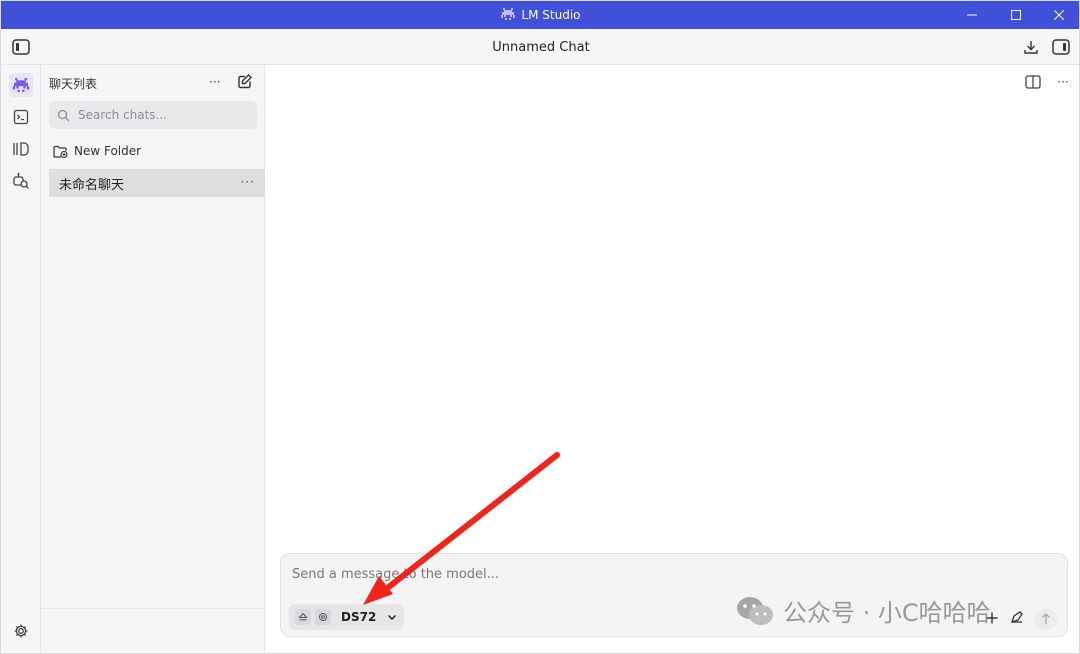  I want to click on sidebar-divider, so click(153, 608).